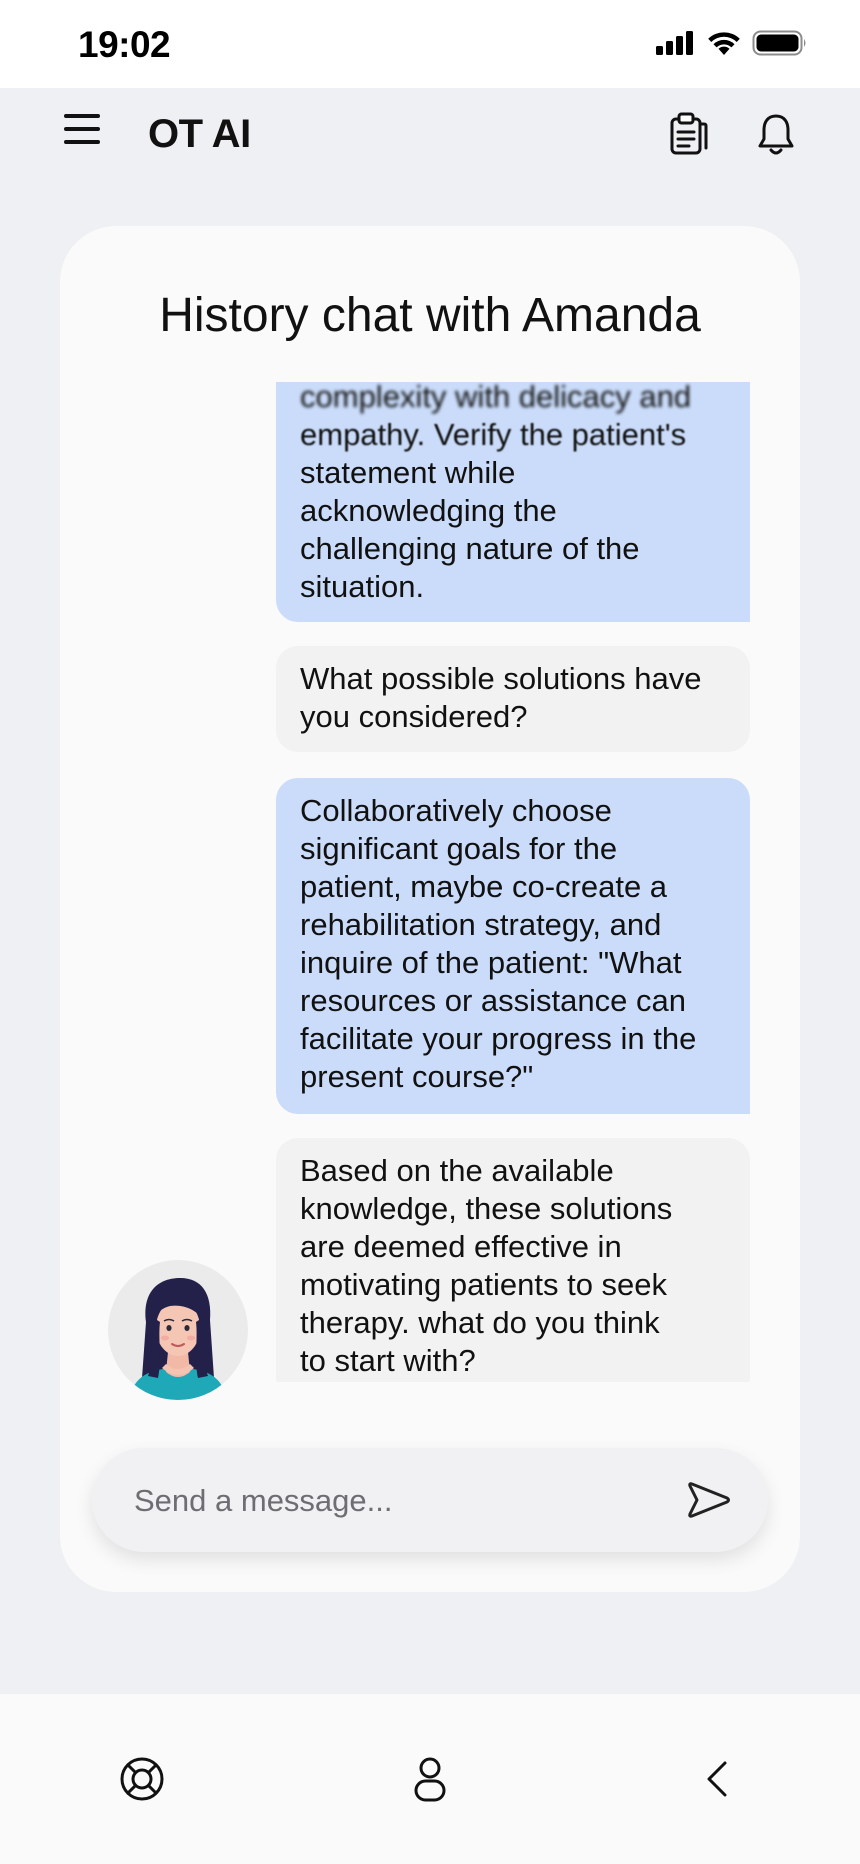 Image resolution: width=860 pixels, height=1864 pixels. I want to click on message-line: motivating patients to seek, so click(484, 1284).